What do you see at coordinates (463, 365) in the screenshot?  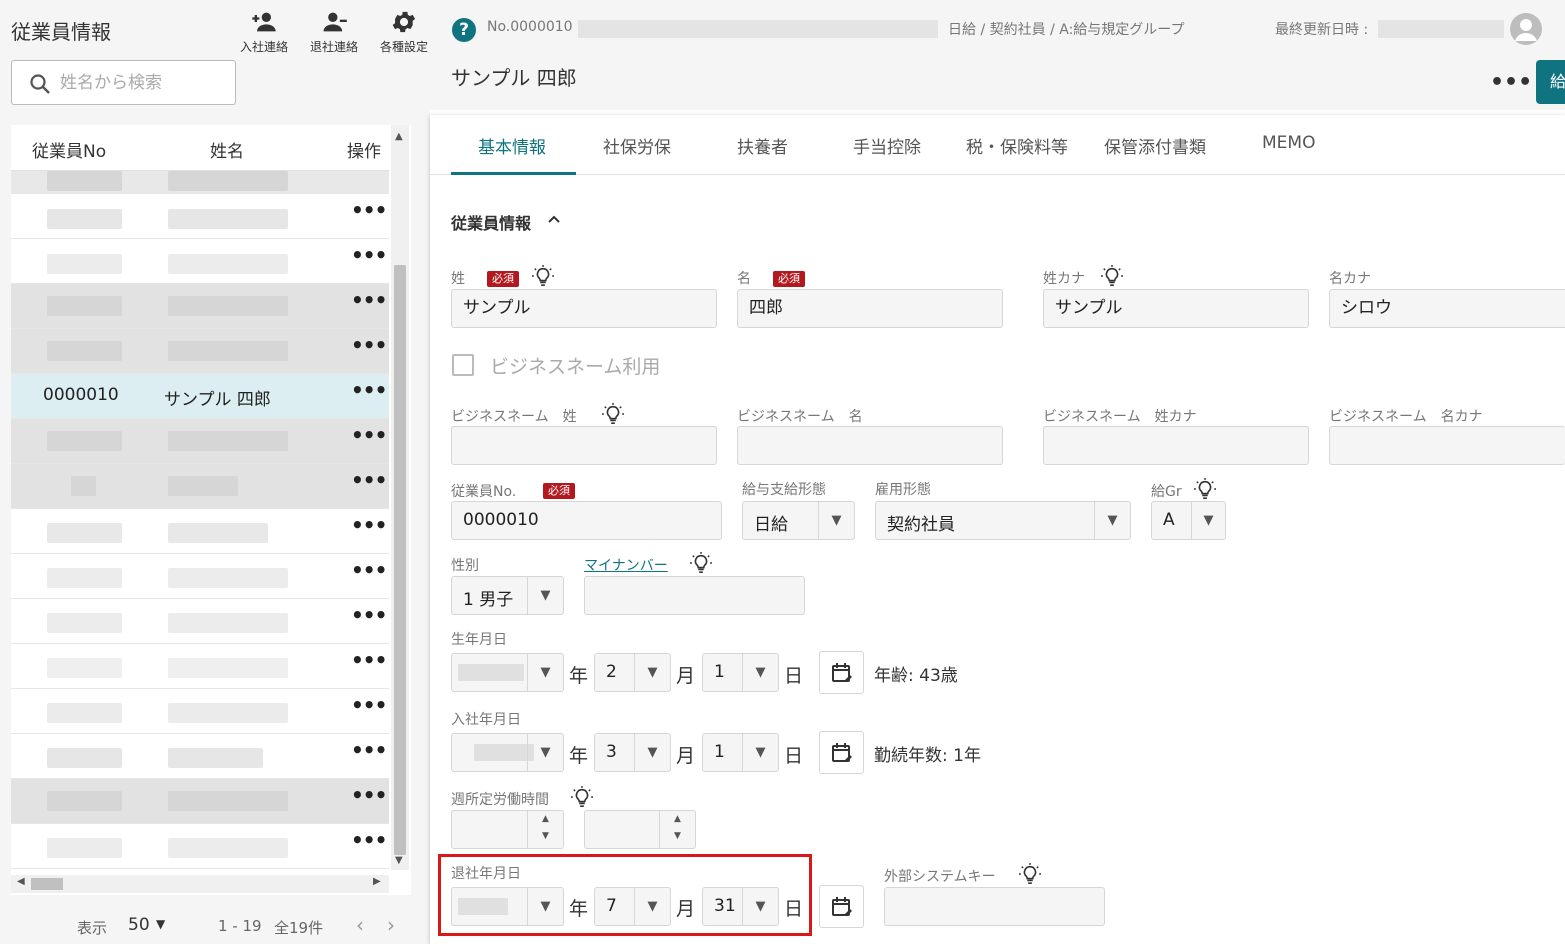 I see `business-name-checkbox` at bounding box center [463, 365].